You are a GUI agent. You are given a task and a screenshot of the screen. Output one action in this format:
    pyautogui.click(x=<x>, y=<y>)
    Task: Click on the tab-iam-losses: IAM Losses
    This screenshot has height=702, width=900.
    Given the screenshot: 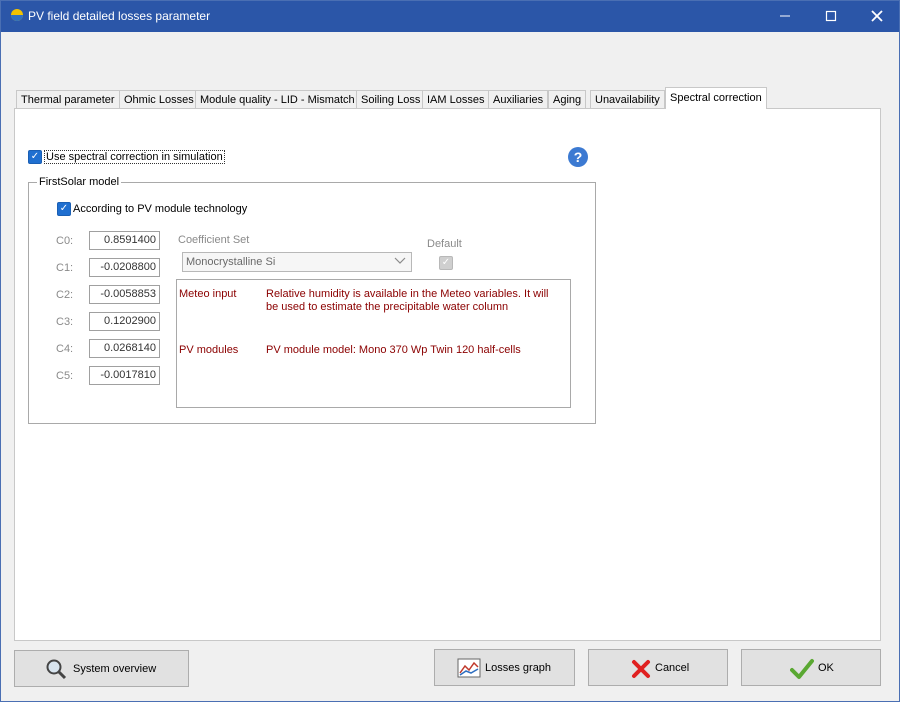 What is the action you would take?
    pyautogui.click(x=456, y=99)
    